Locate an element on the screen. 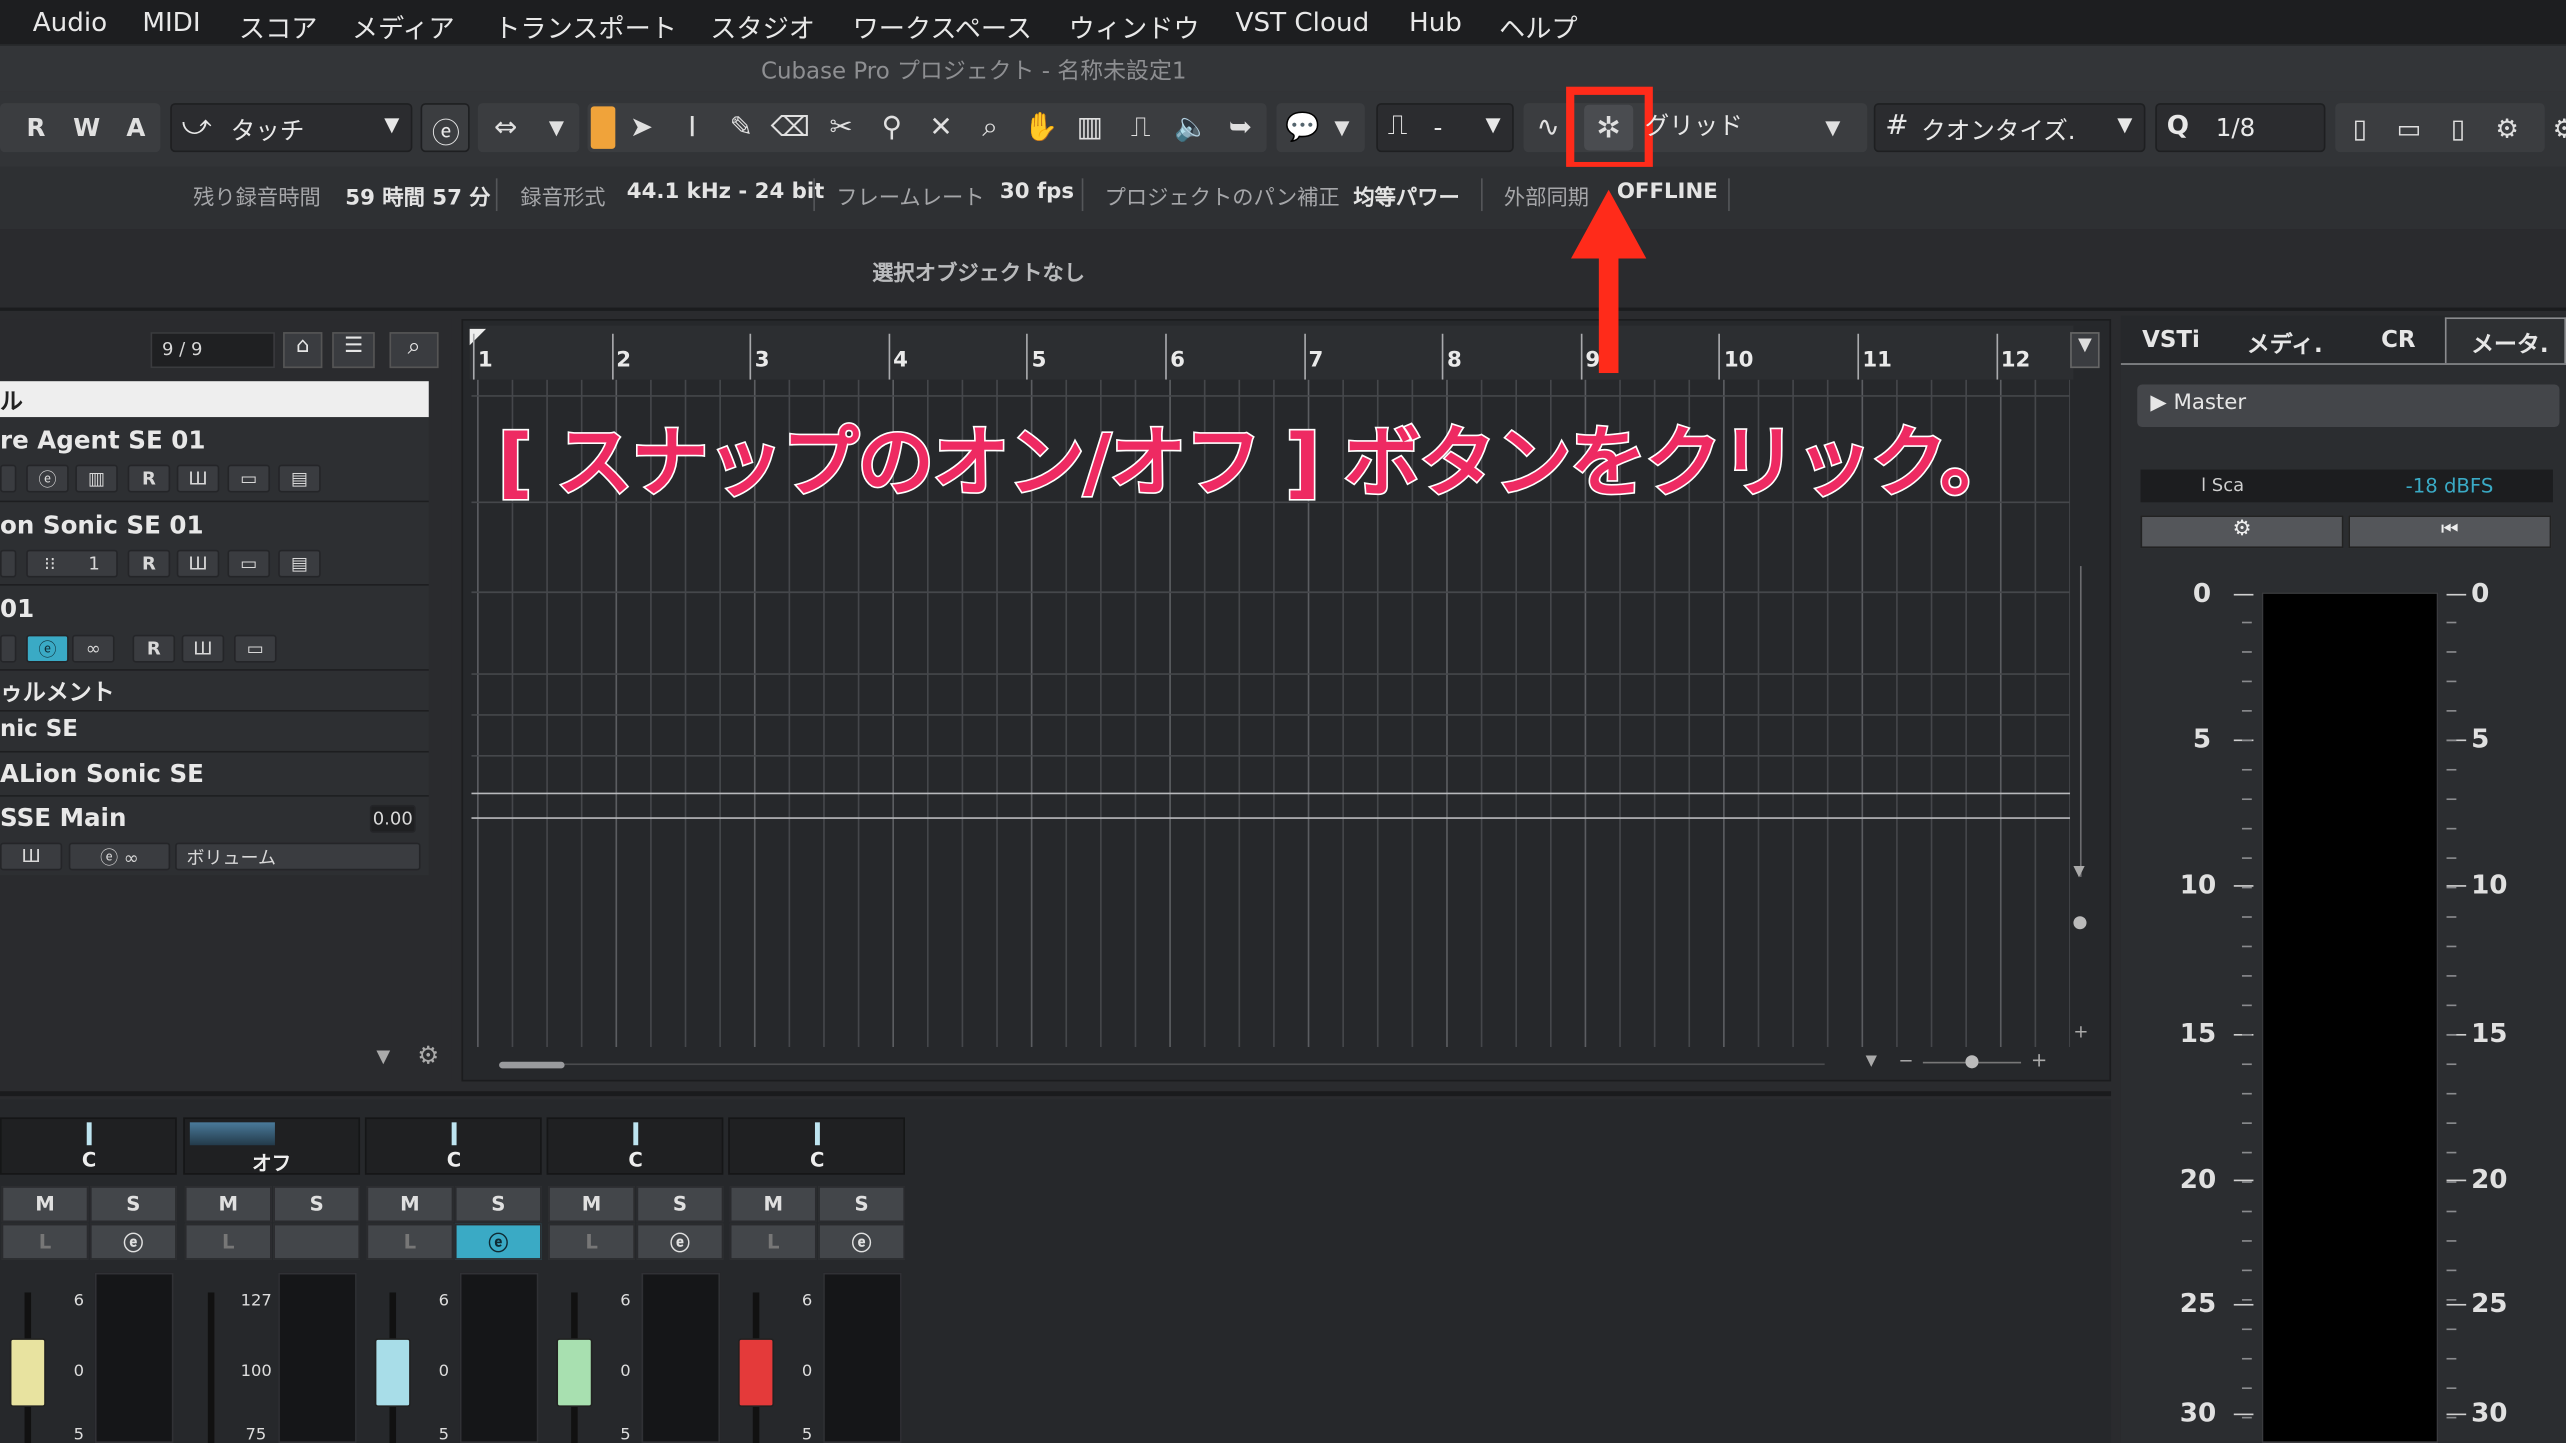 This screenshot has width=2566, height=1443. ruler-bar-8: 8 is located at coordinates (1454, 360).